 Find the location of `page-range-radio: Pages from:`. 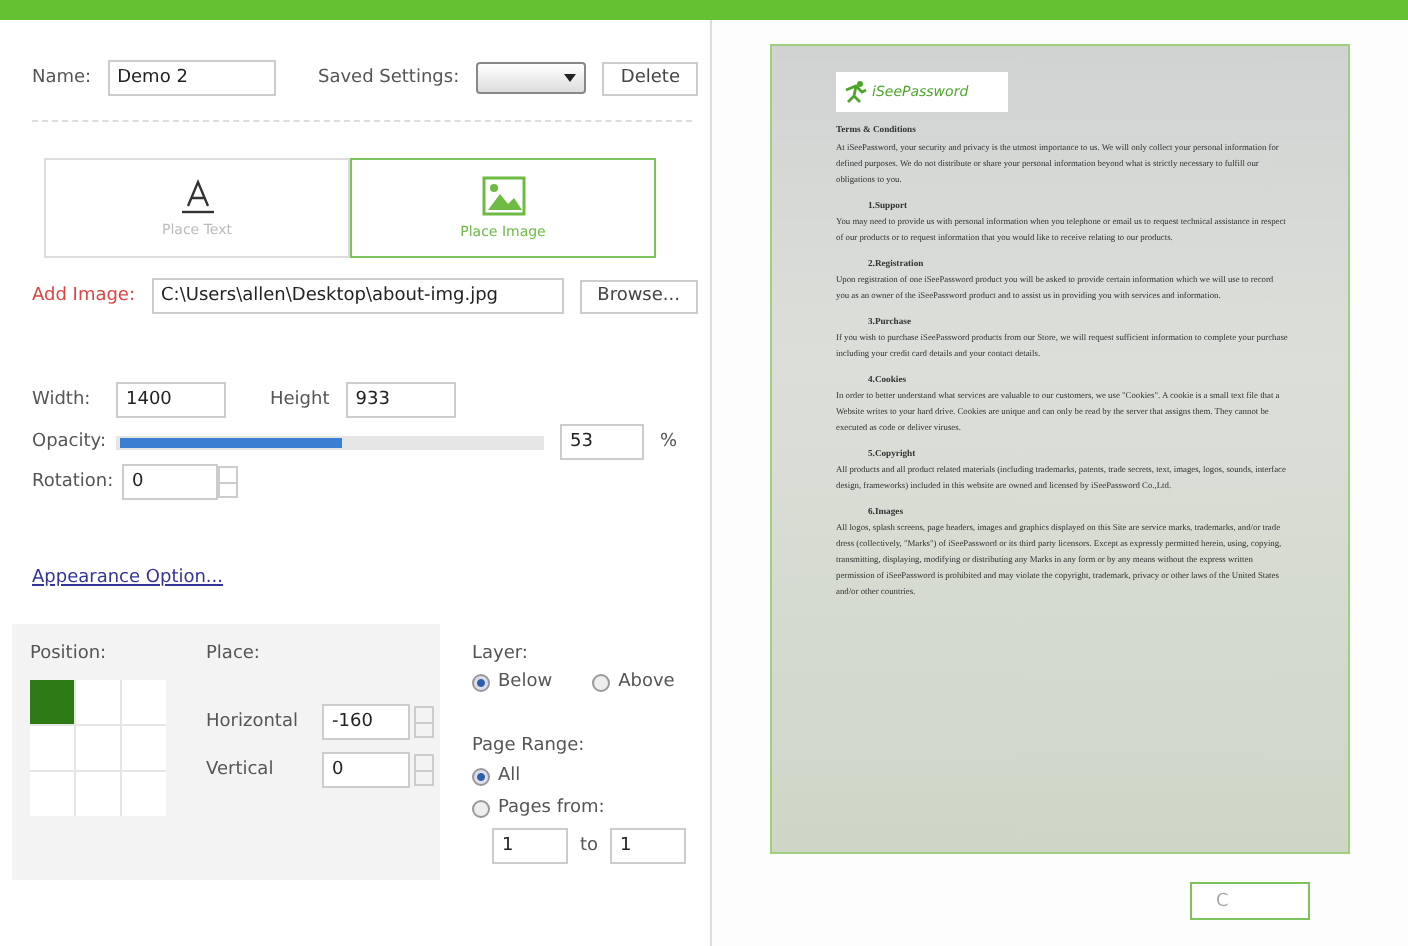

page-range-radio: Pages from: is located at coordinates (579, 808).